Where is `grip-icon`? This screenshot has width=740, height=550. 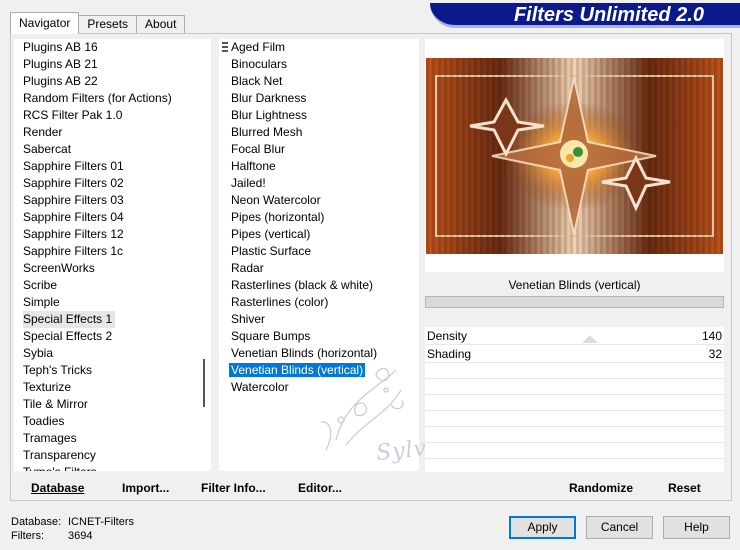 grip-icon is located at coordinates (225, 47).